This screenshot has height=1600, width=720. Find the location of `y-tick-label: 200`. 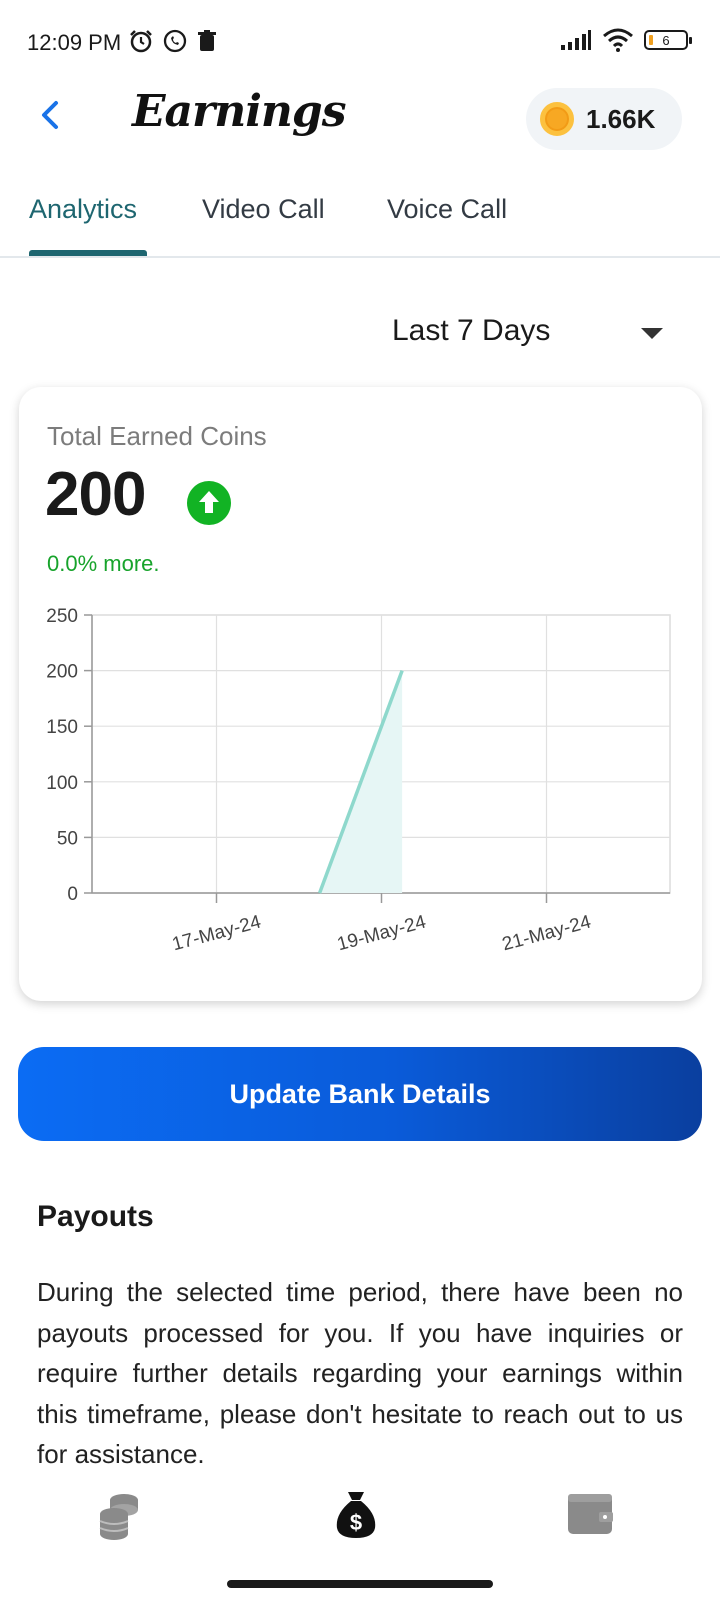

y-tick-label: 200 is located at coordinates (62, 672).